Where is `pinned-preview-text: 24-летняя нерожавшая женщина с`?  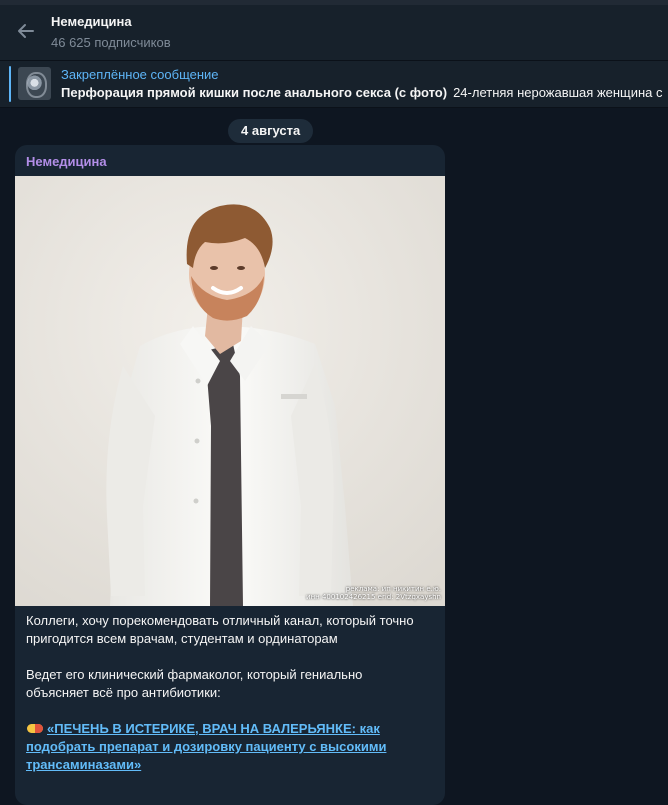 pinned-preview-text: 24-летняя нерожавшая женщина с is located at coordinates (558, 92).